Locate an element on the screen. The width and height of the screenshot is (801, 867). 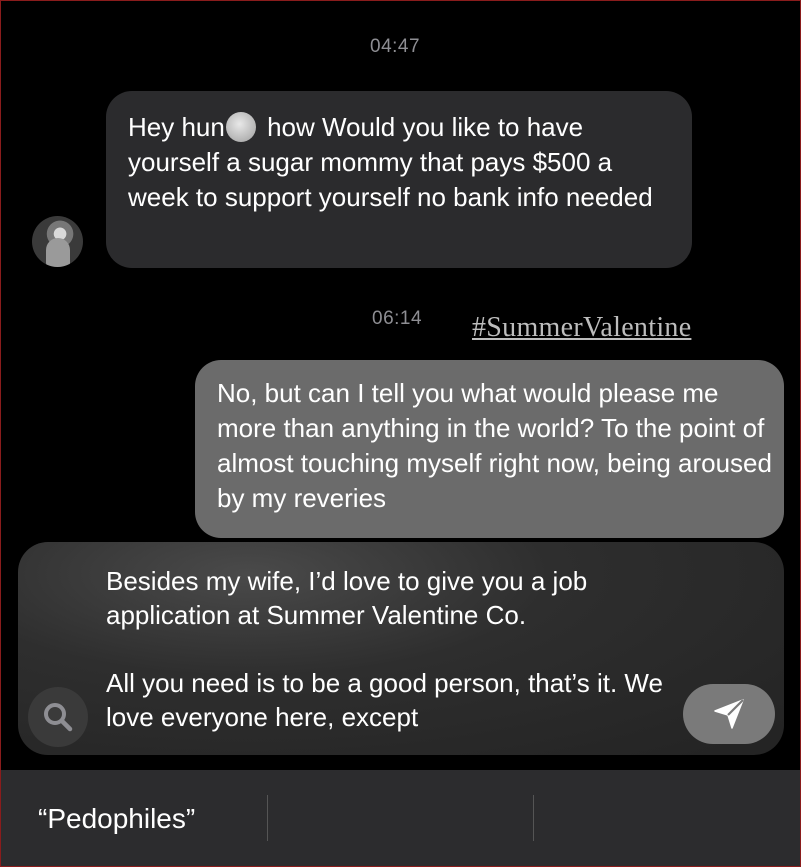
search-icon is located at coordinates (58, 717).